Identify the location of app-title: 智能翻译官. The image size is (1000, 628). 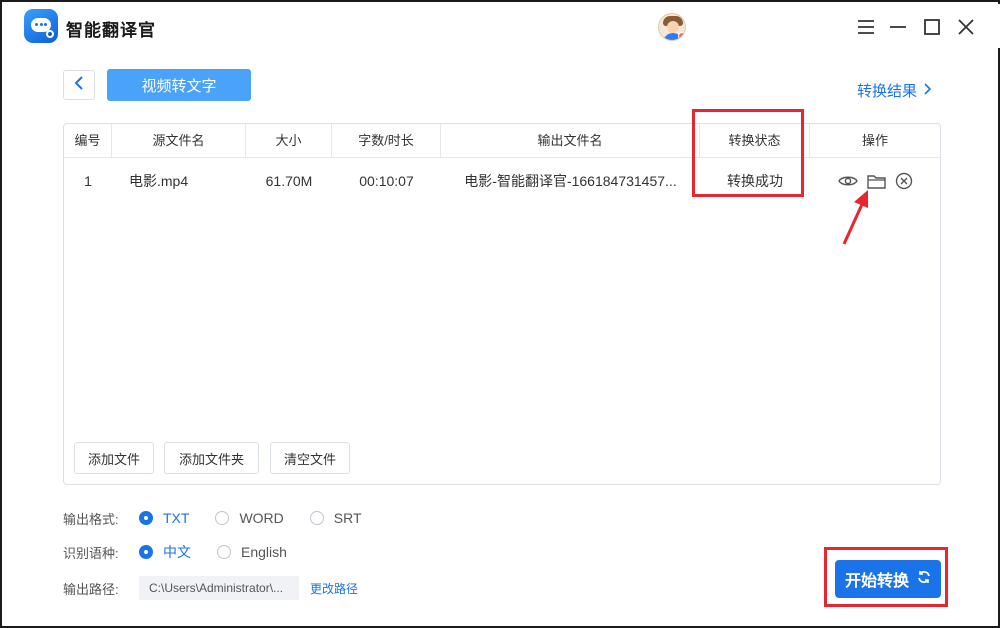
(111, 30).